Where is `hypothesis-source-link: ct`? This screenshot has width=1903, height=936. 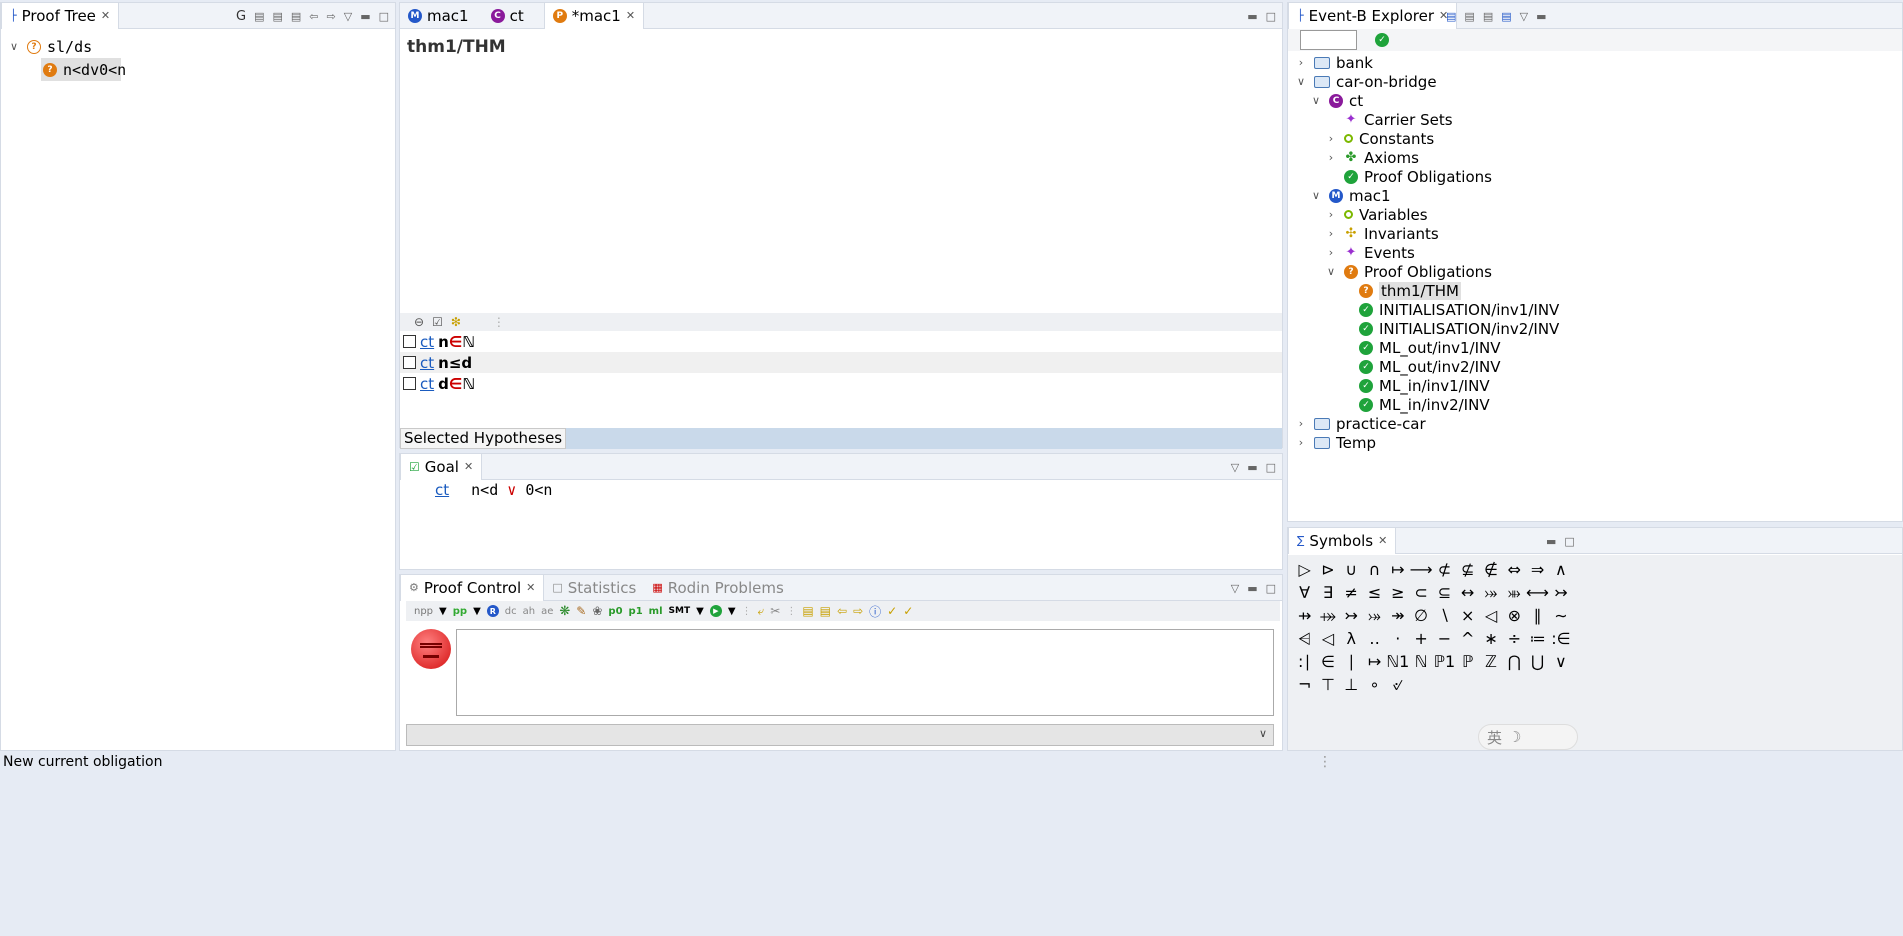 hypothesis-source-link: ct is located at coordinates (427, 363).